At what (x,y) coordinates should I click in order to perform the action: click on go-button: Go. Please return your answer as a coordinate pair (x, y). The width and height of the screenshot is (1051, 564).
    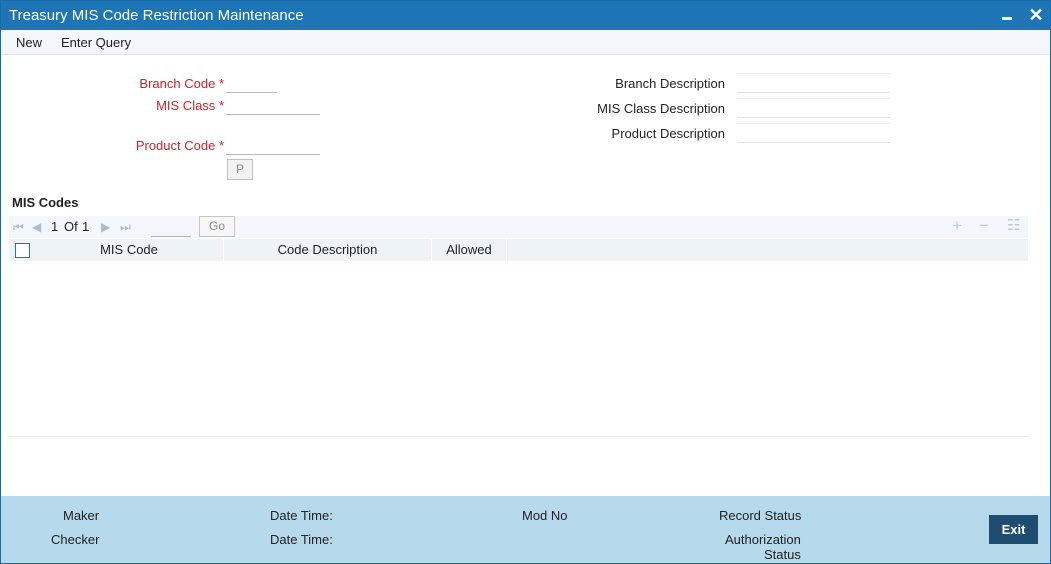
    Looking at the image, I should click on (217, 226).